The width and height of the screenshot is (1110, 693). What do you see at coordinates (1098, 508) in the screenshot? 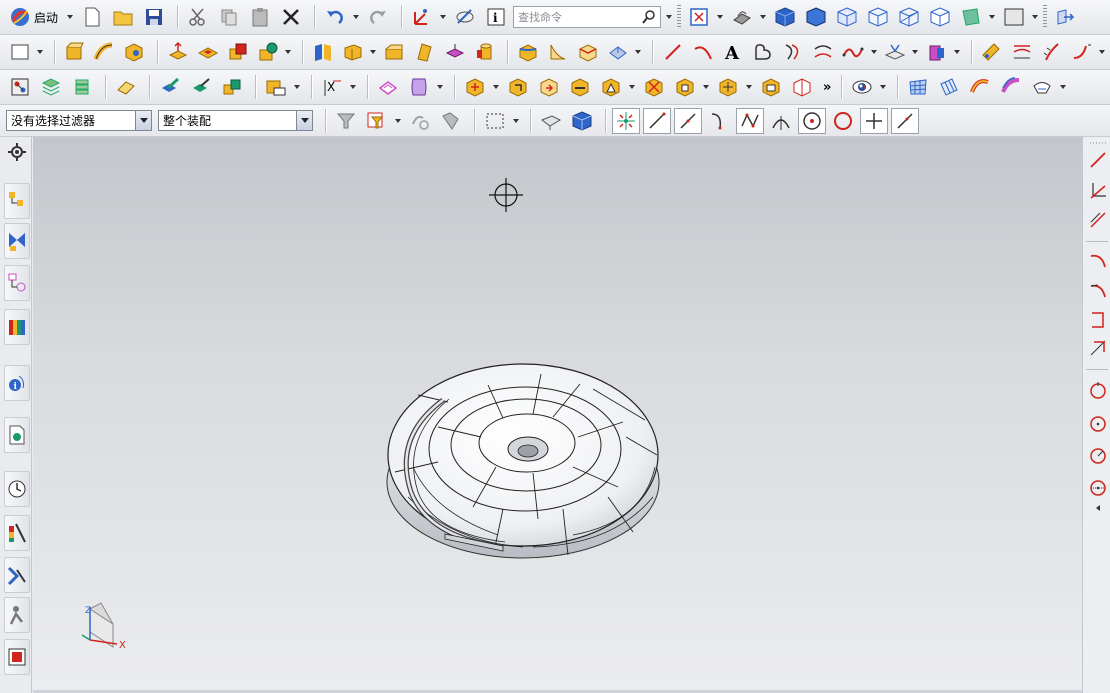
I see `right-toolbar-scroll-button` at bounding box center [1098, 508].